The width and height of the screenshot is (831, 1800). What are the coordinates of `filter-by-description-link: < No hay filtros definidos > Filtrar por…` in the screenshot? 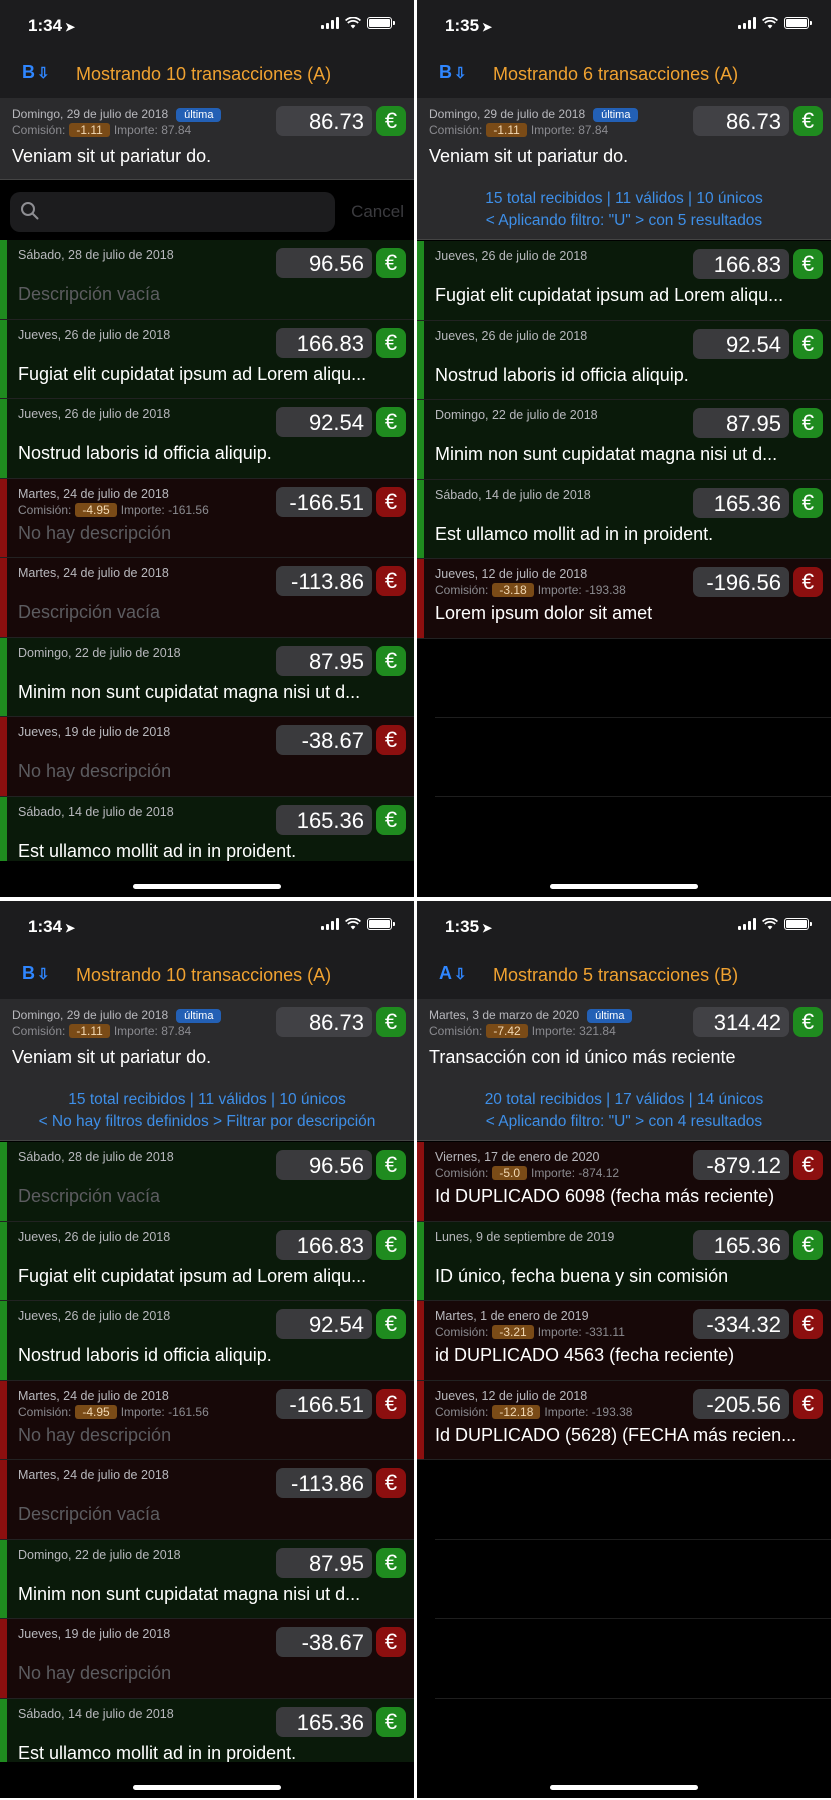 It's located at (207, 1122).